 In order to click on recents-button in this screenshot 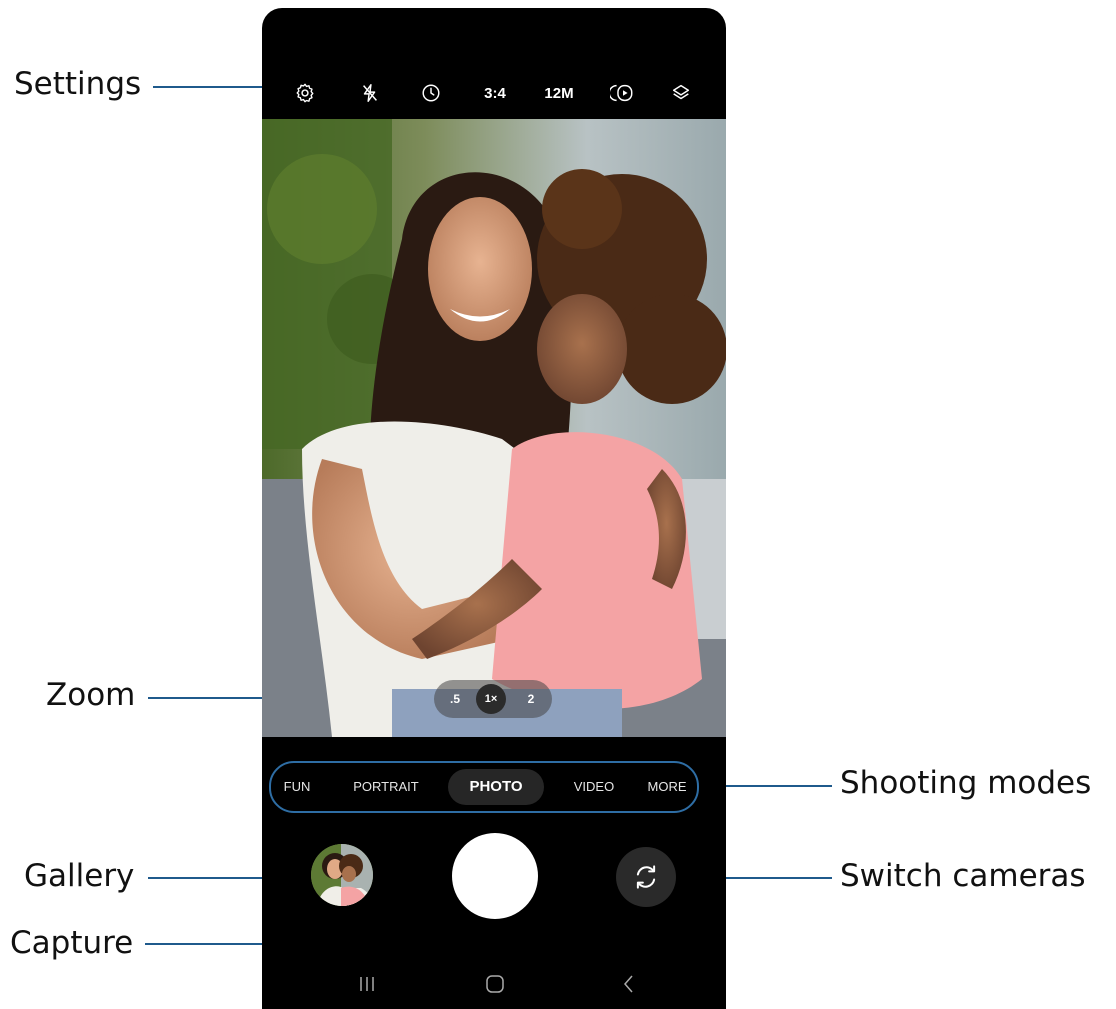, I will do `click(367, 986)`.